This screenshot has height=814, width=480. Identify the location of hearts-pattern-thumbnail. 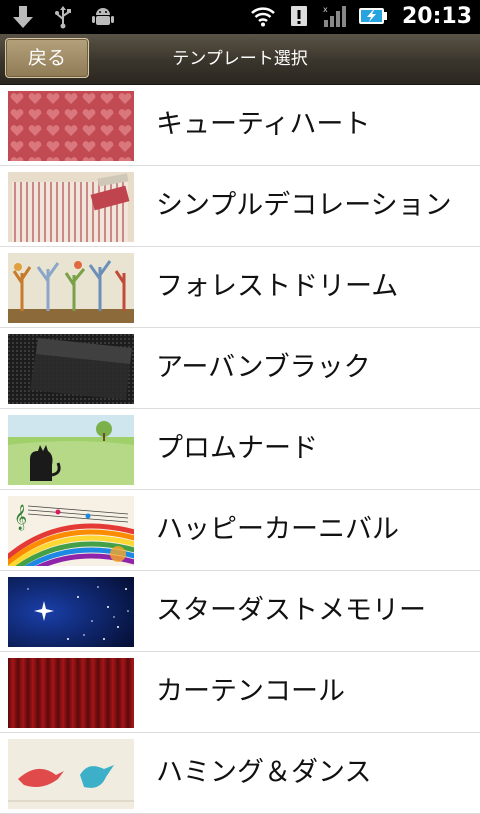
(71, 126).